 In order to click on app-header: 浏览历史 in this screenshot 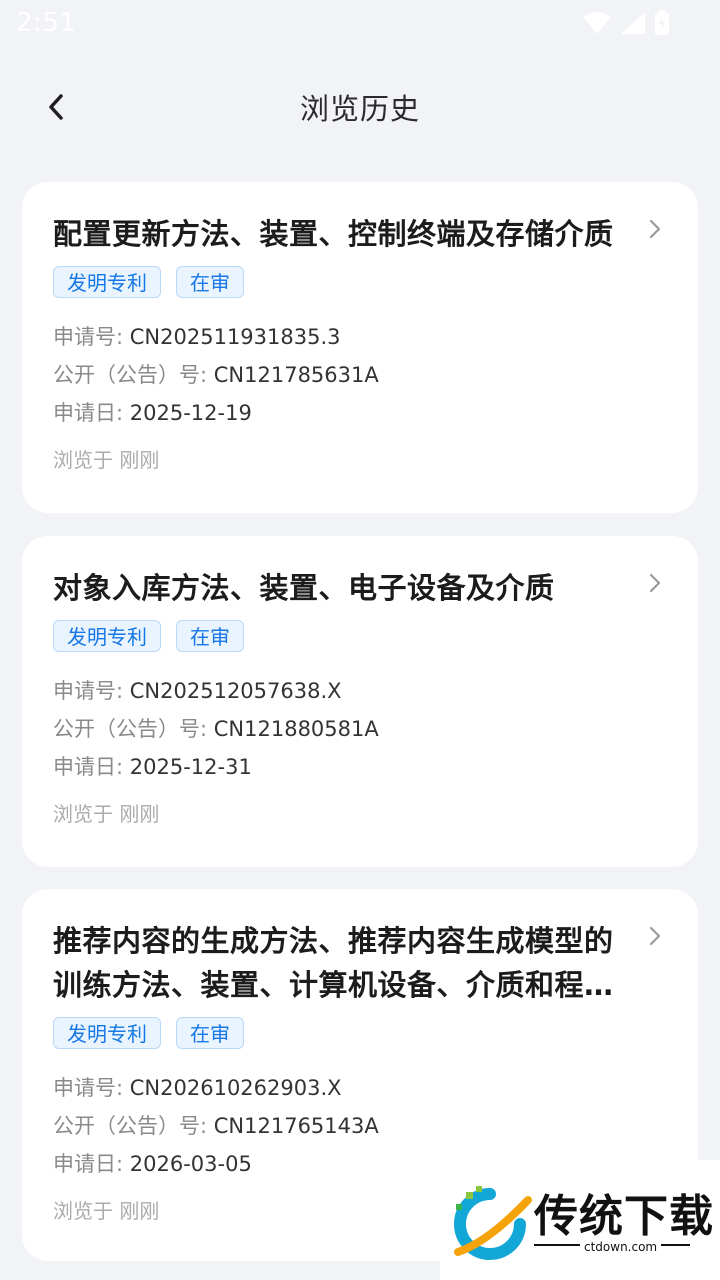, I will do `click(360, 107)`.